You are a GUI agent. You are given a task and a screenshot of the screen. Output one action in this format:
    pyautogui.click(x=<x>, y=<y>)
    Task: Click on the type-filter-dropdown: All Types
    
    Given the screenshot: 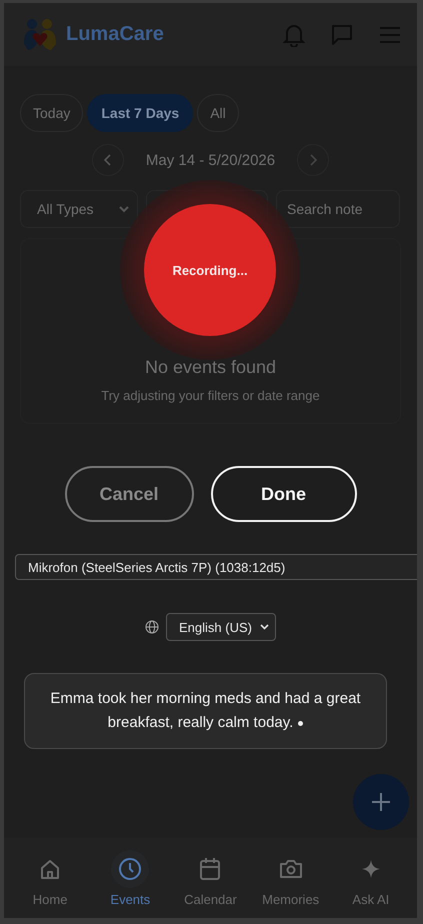 What is the action you would take?
    pyautogui.click(x=79, y=209)
    